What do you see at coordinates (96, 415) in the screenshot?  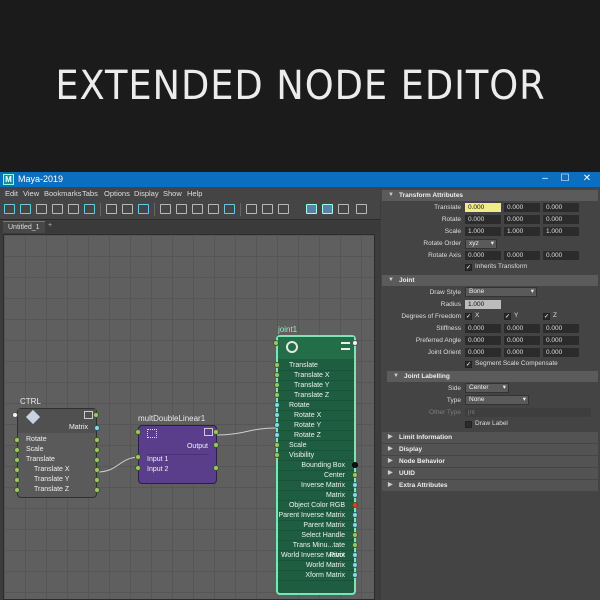 I see `ctrl-output-port` at bounding box center [96, 415].